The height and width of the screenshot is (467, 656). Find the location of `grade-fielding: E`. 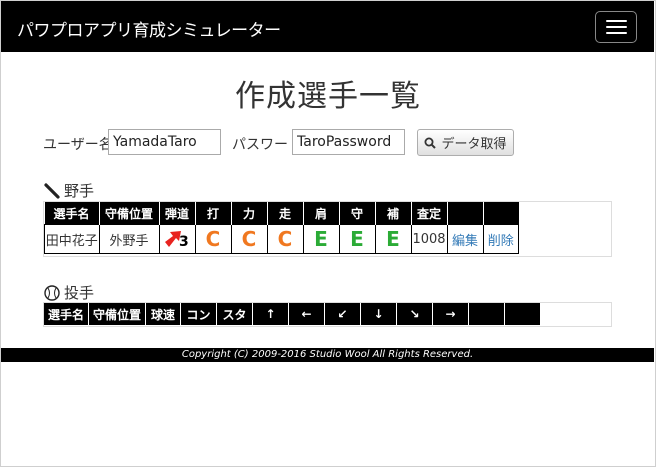

grade-fielding: E is located at coordinates (357, 239).